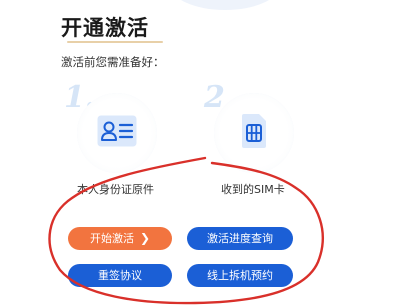  I want to click on title-underline, so click(115, 42).